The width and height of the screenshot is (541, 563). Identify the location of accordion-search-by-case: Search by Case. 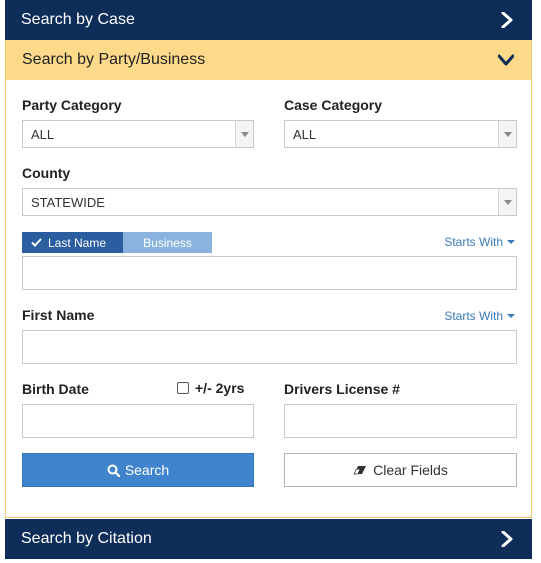
(268, 20).